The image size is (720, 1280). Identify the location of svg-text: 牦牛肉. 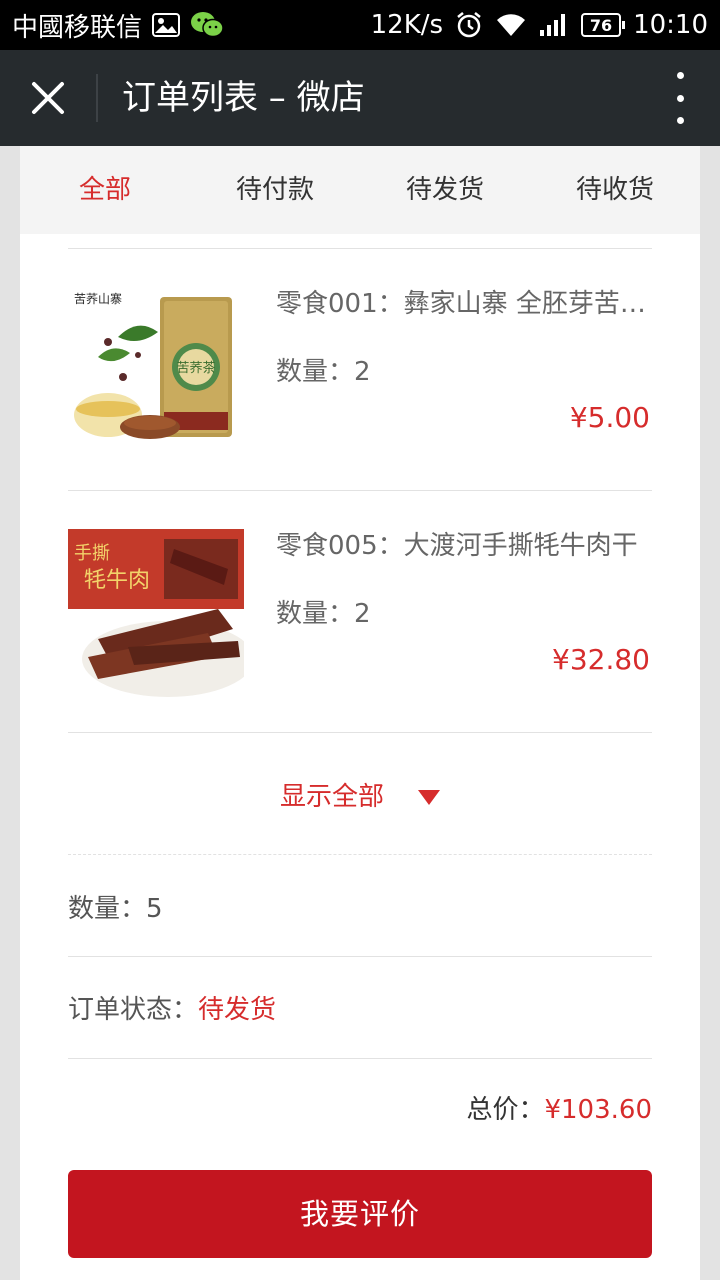
(117, 580).